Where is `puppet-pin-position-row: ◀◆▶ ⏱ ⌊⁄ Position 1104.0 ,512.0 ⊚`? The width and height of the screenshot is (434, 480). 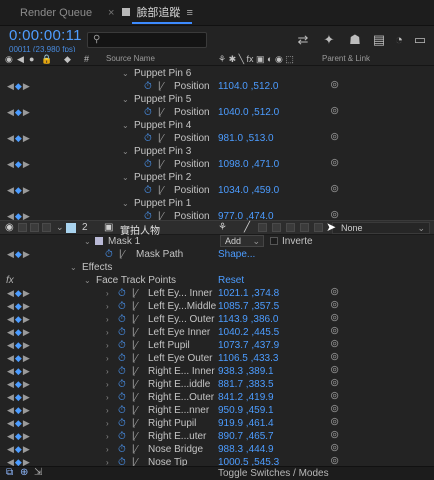
puppet-pin-position-row: ◀◆▶ ⏱ ⌊⁄ Position 1104.0 ,512.0 ⊚ is located at coordinates (217, 86).